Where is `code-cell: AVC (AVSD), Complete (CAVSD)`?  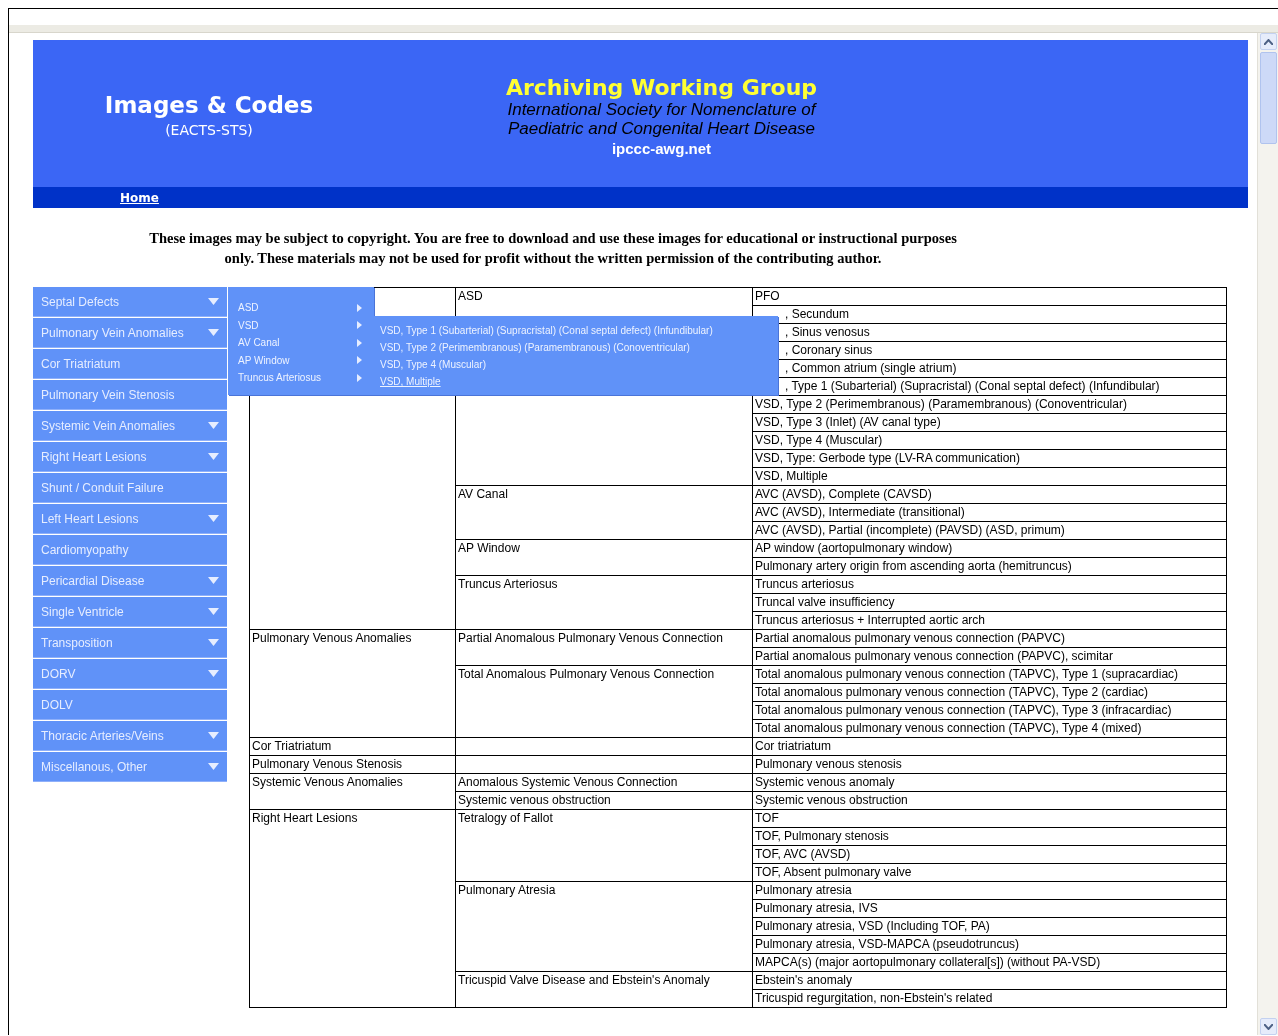
code-cell: AVC (AVSD), Complete (CAVSD) is located at coordinates (843, 494).